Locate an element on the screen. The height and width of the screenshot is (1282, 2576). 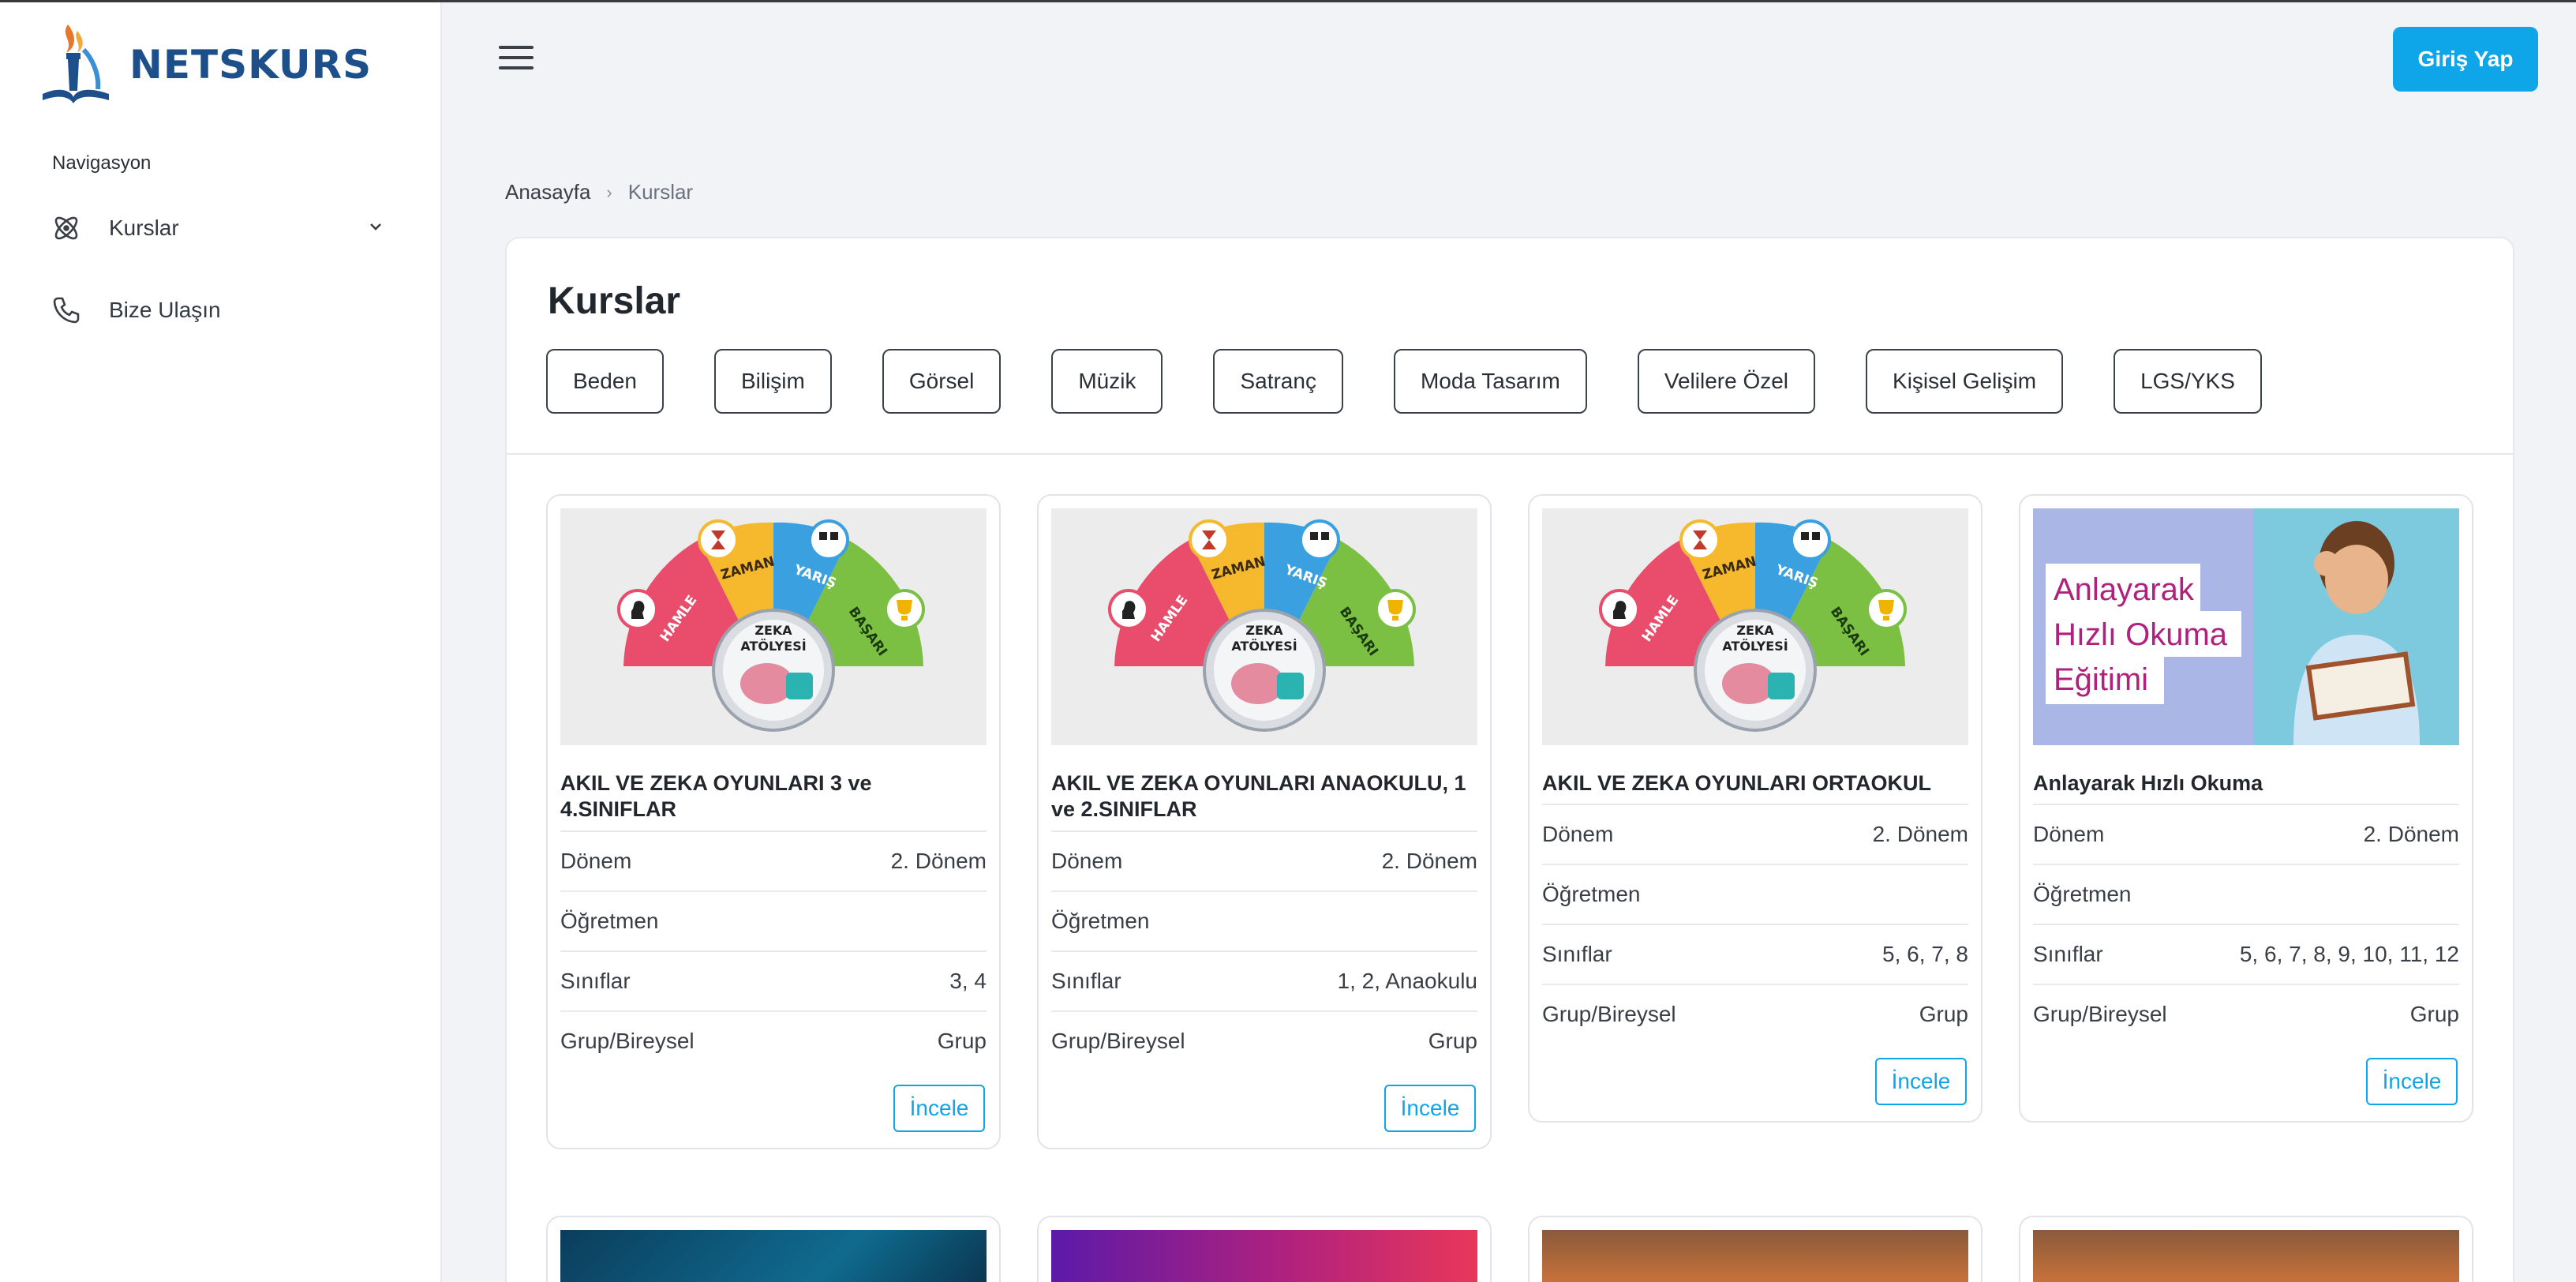
course-image: Anlayarak Hızlı Okuma Eğitimi is located at coordinates (2246, 626).